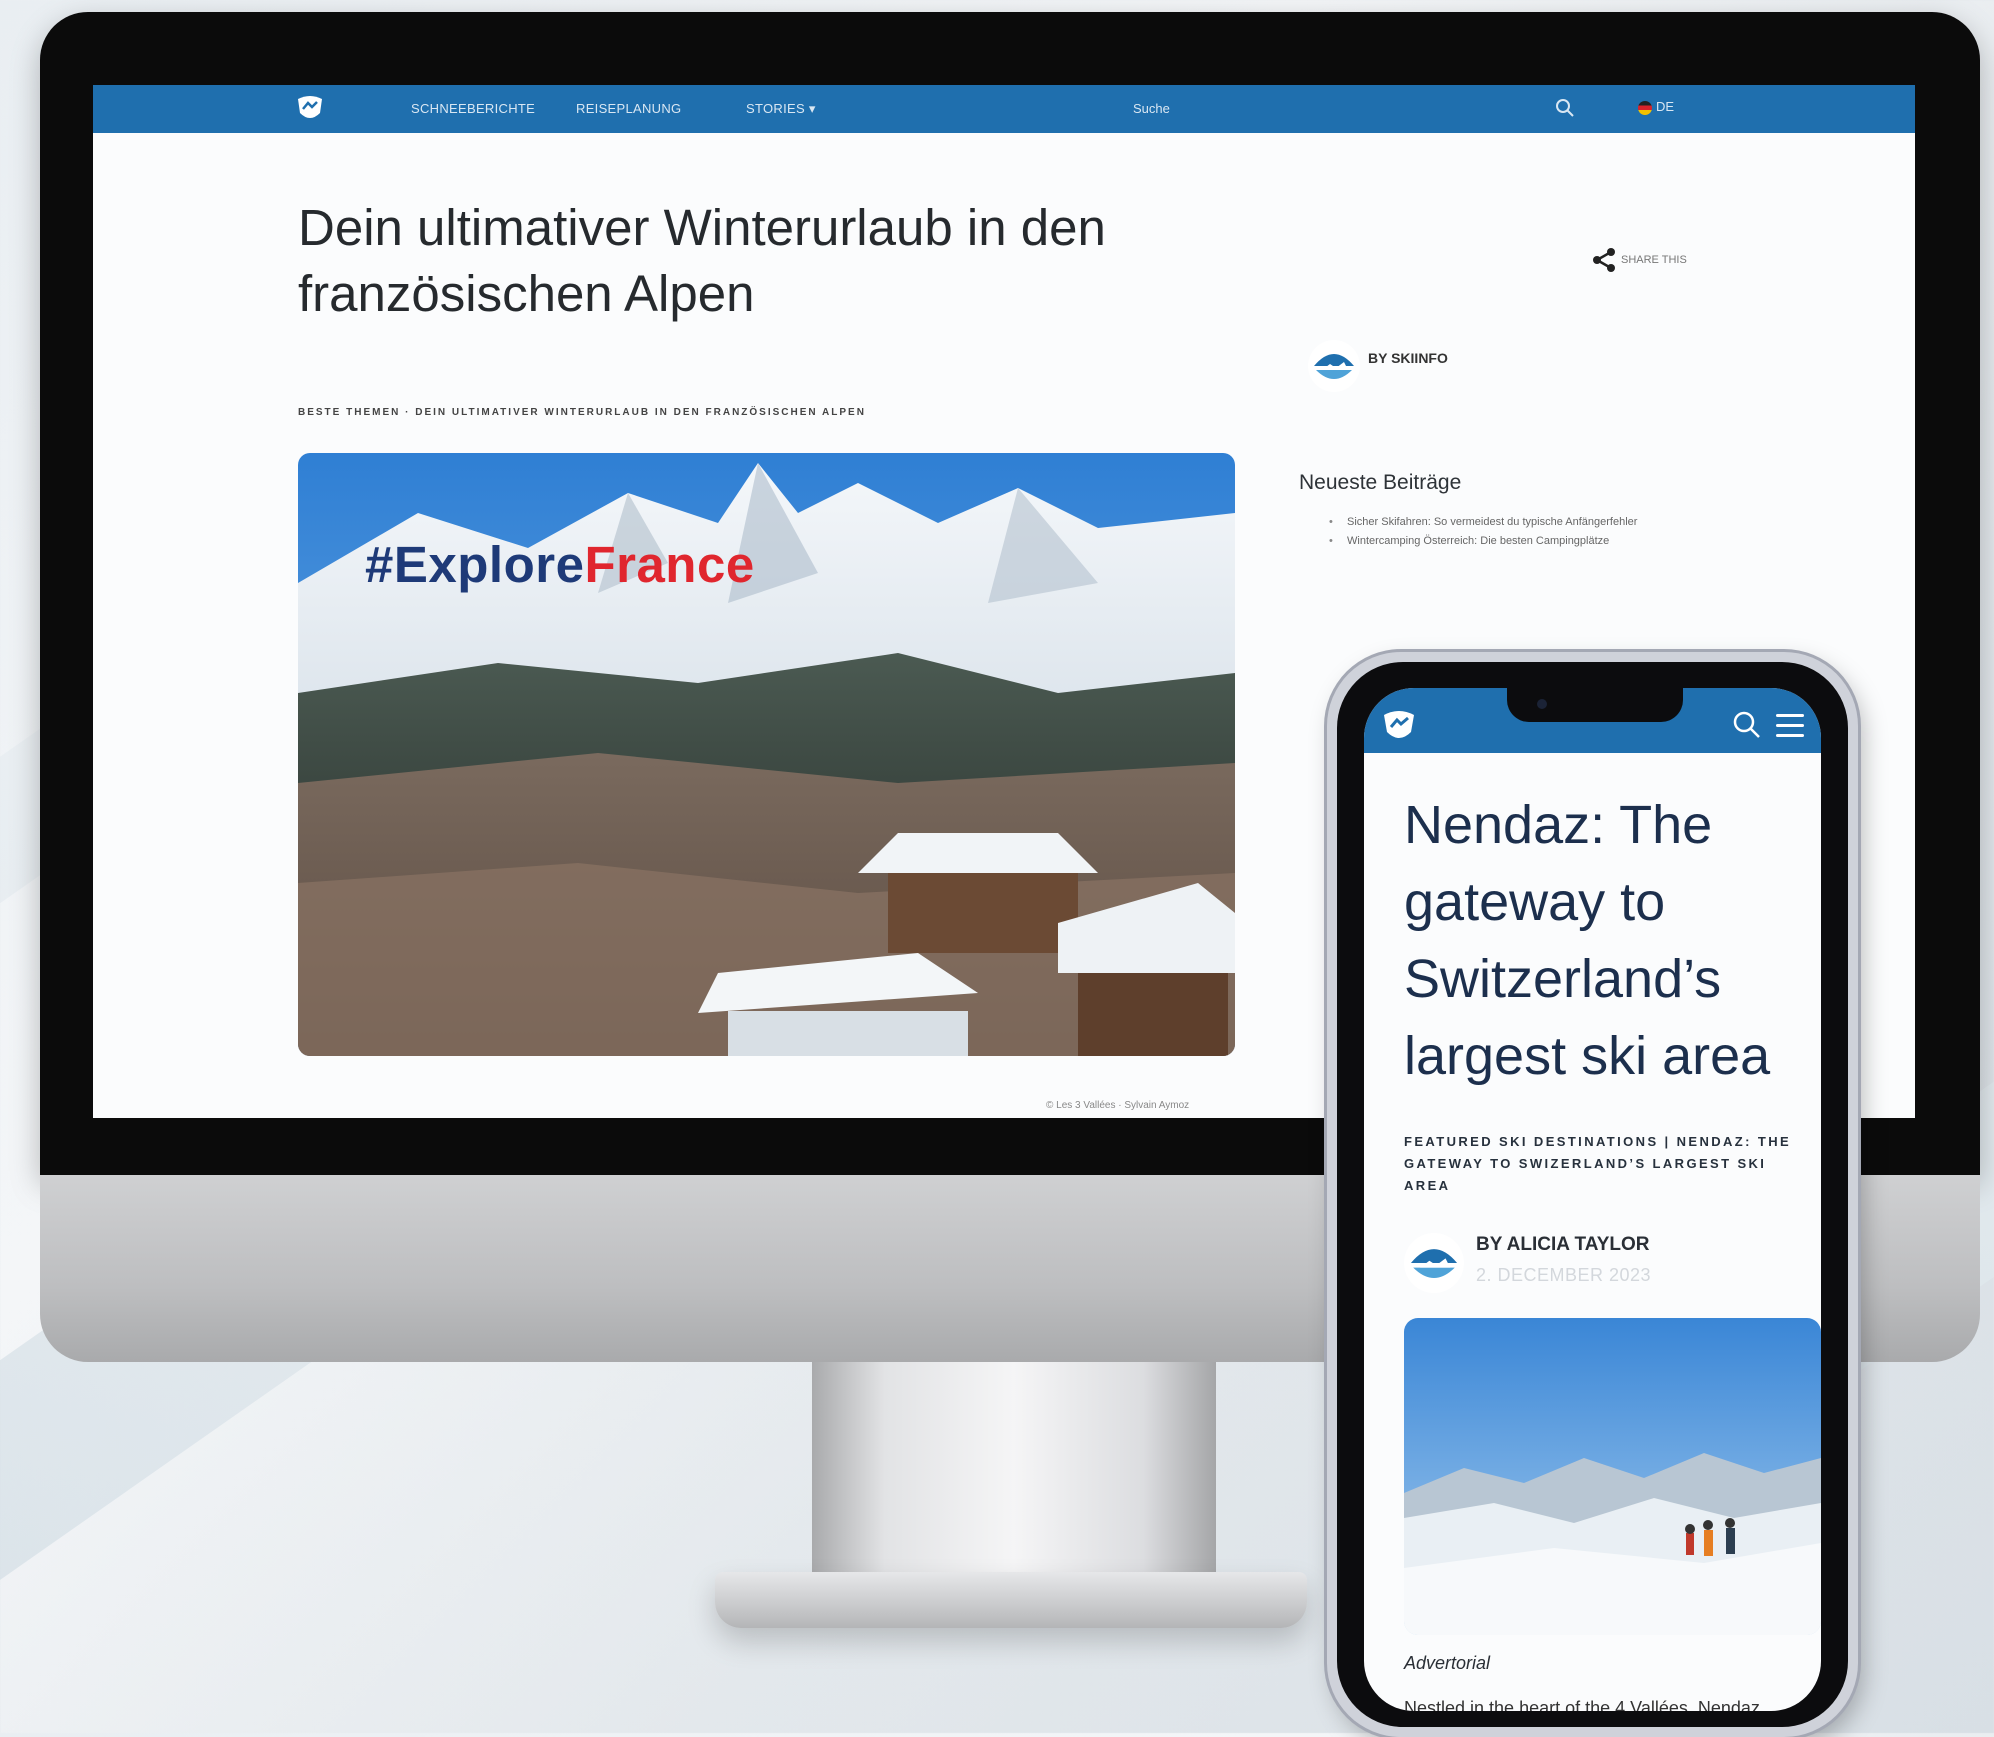 The image size is (1994, 1737). I want to click on flag-de-icon, so click(1645, 107).